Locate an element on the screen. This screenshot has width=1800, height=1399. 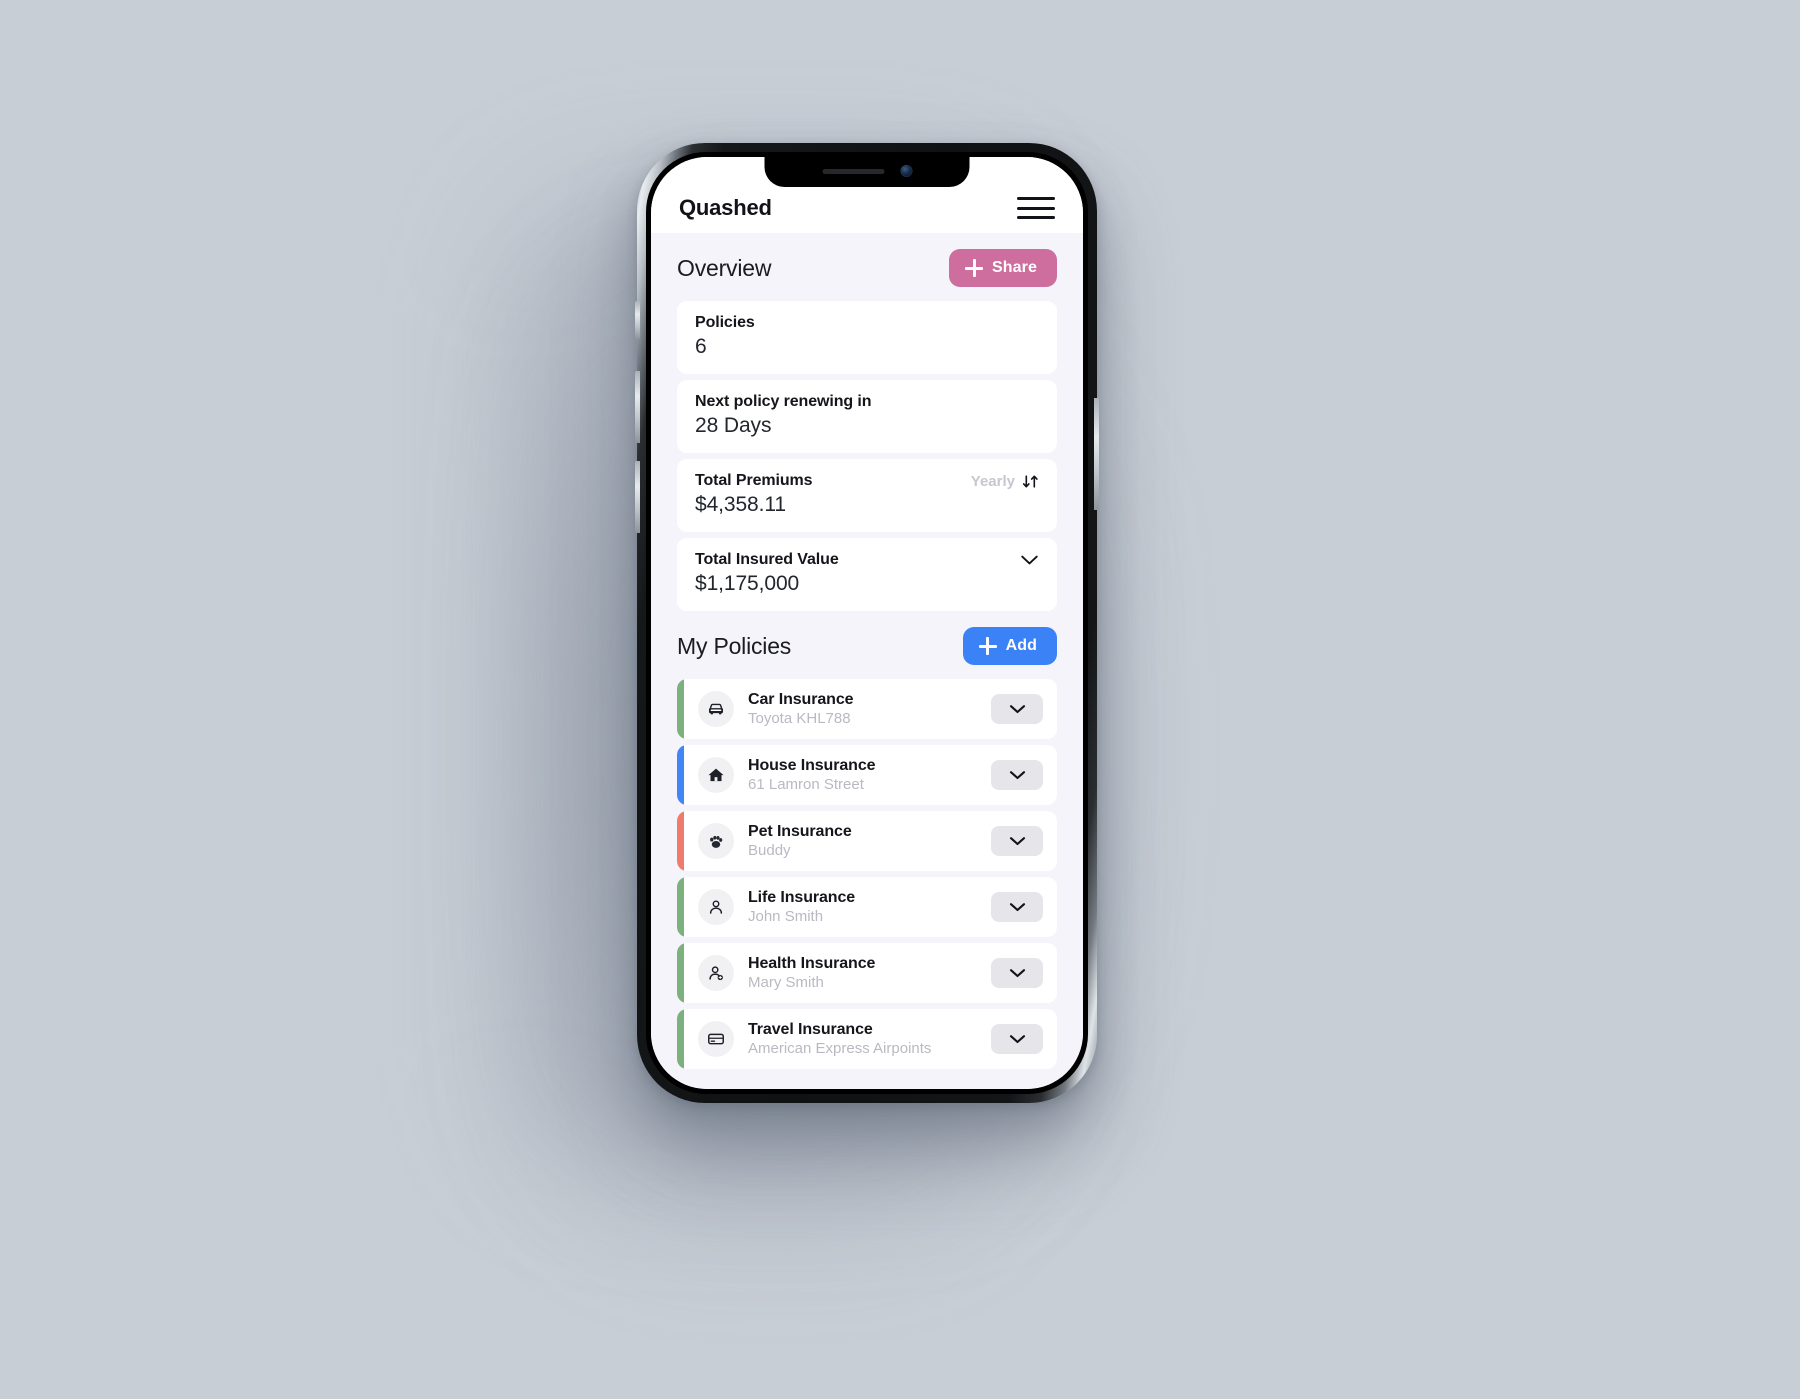
stat-value: 6 is located at coordinates (701, 346).